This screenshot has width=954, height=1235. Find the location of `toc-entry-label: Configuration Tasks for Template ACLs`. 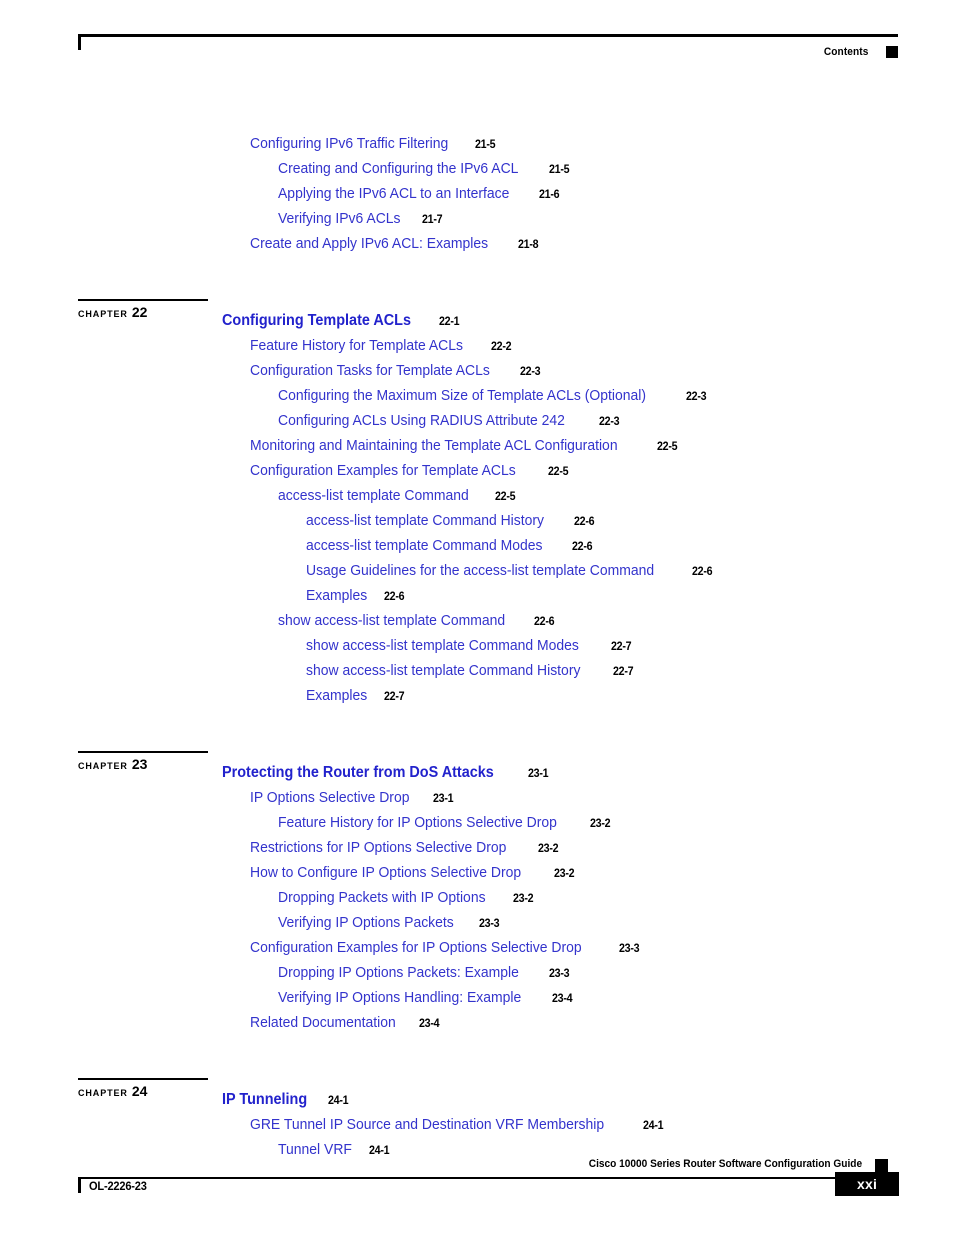

toc-entry-label: Configuration Tasks for Template ACLs is located at coordinates (370, 370).